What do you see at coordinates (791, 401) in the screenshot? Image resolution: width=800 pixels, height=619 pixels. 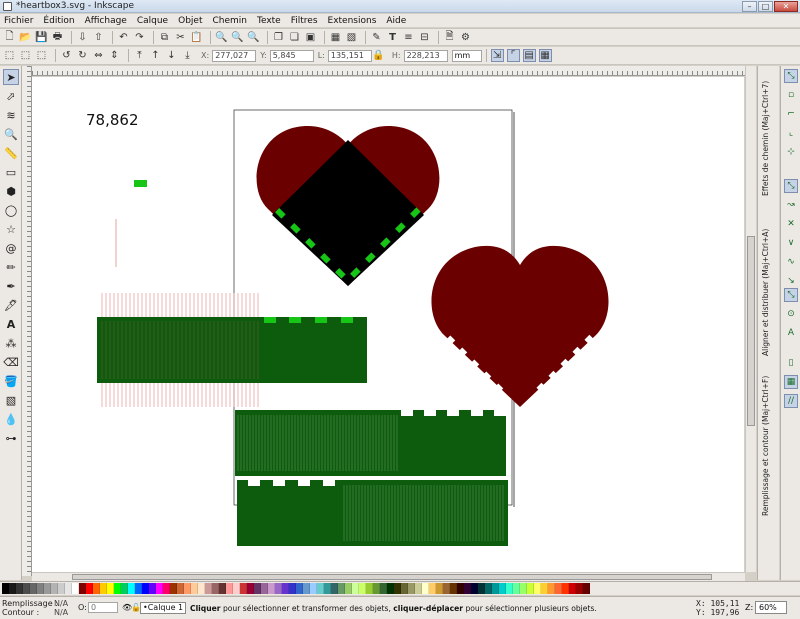 I see `snap-guides-icon: ∕∕` at bounding box center [791, 401].